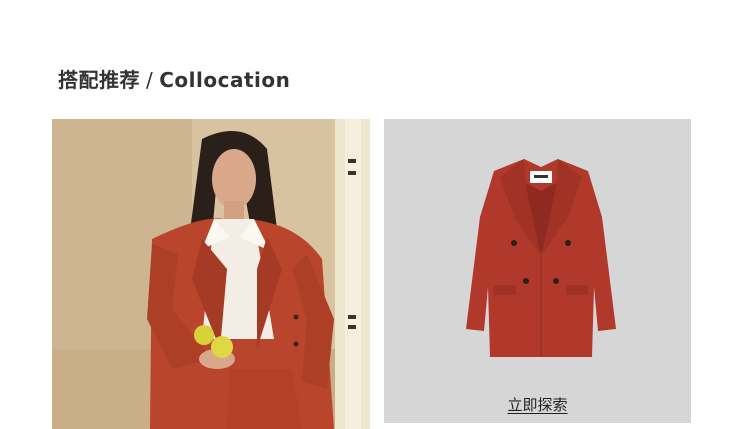 The image size is (750, 429). Describe the element at coordinates (99, 80) in the screenshot. I see `section-title-cn: 搭配推荐` at that location.